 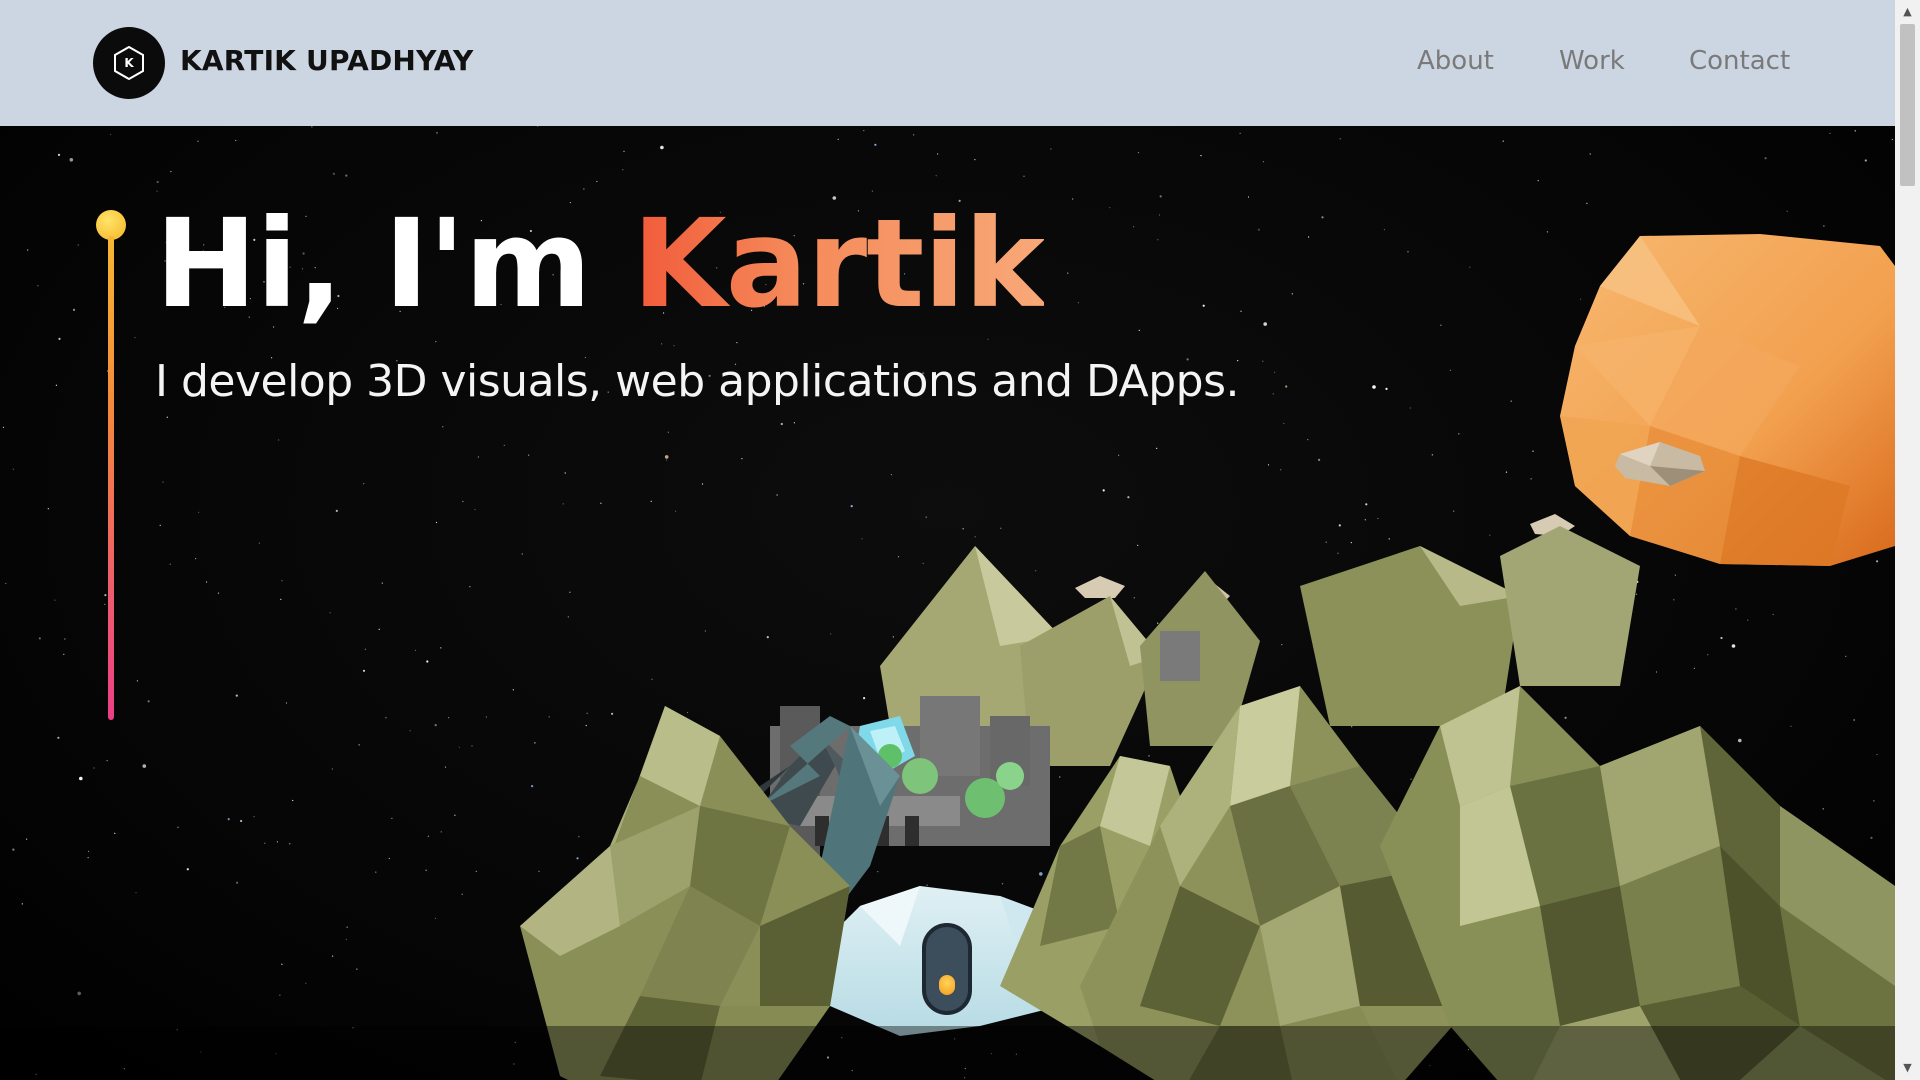 What do you see at coordinates (1592, 61) in the screenshot?
I see `nav-work-link: Work` at bounding box center [1592, 61].